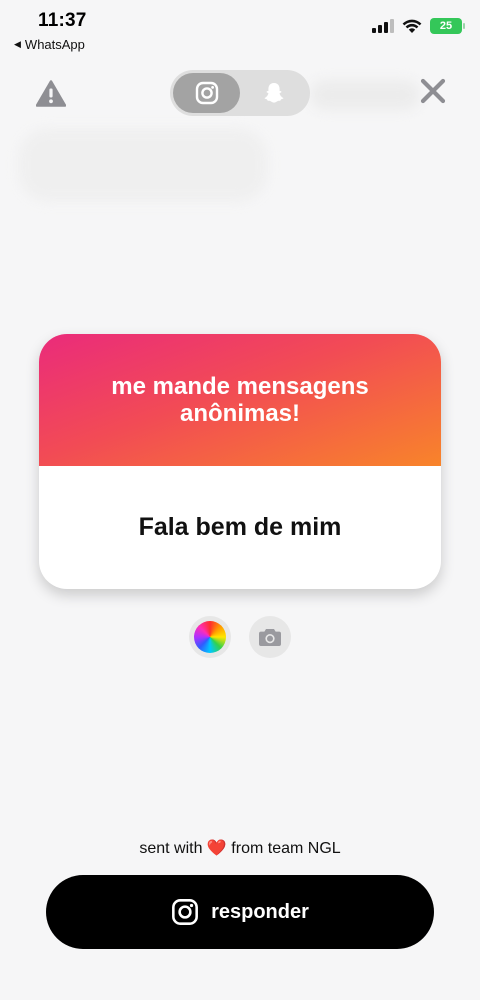 The height and width of the screenshot is (1000, 480). I want to click on card-header: me mande mensagens anônimas!, so click(240, 400).